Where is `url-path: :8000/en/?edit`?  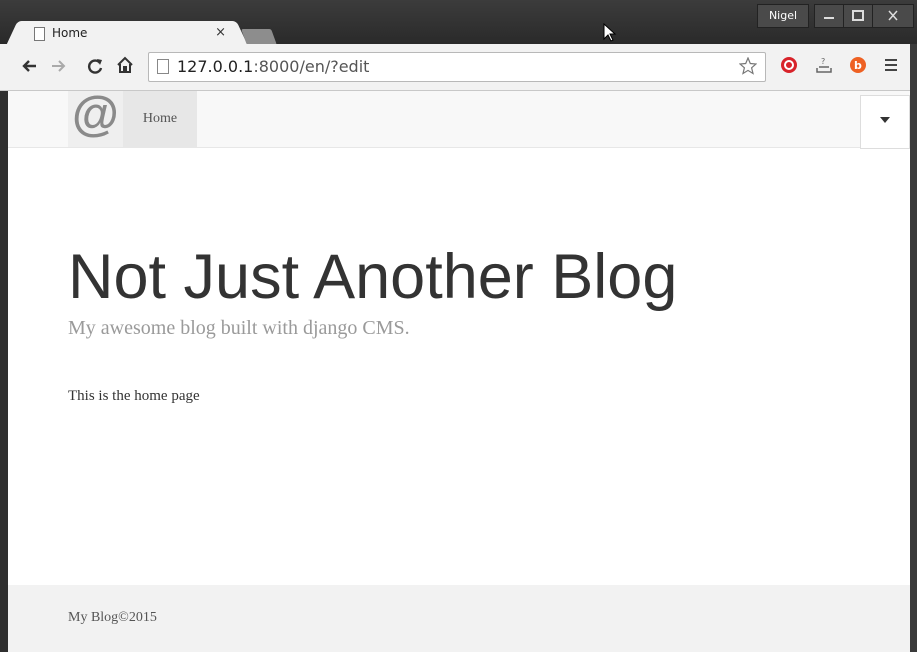
url-path: :8000/en/?edit is located at coordinates (311, 66).